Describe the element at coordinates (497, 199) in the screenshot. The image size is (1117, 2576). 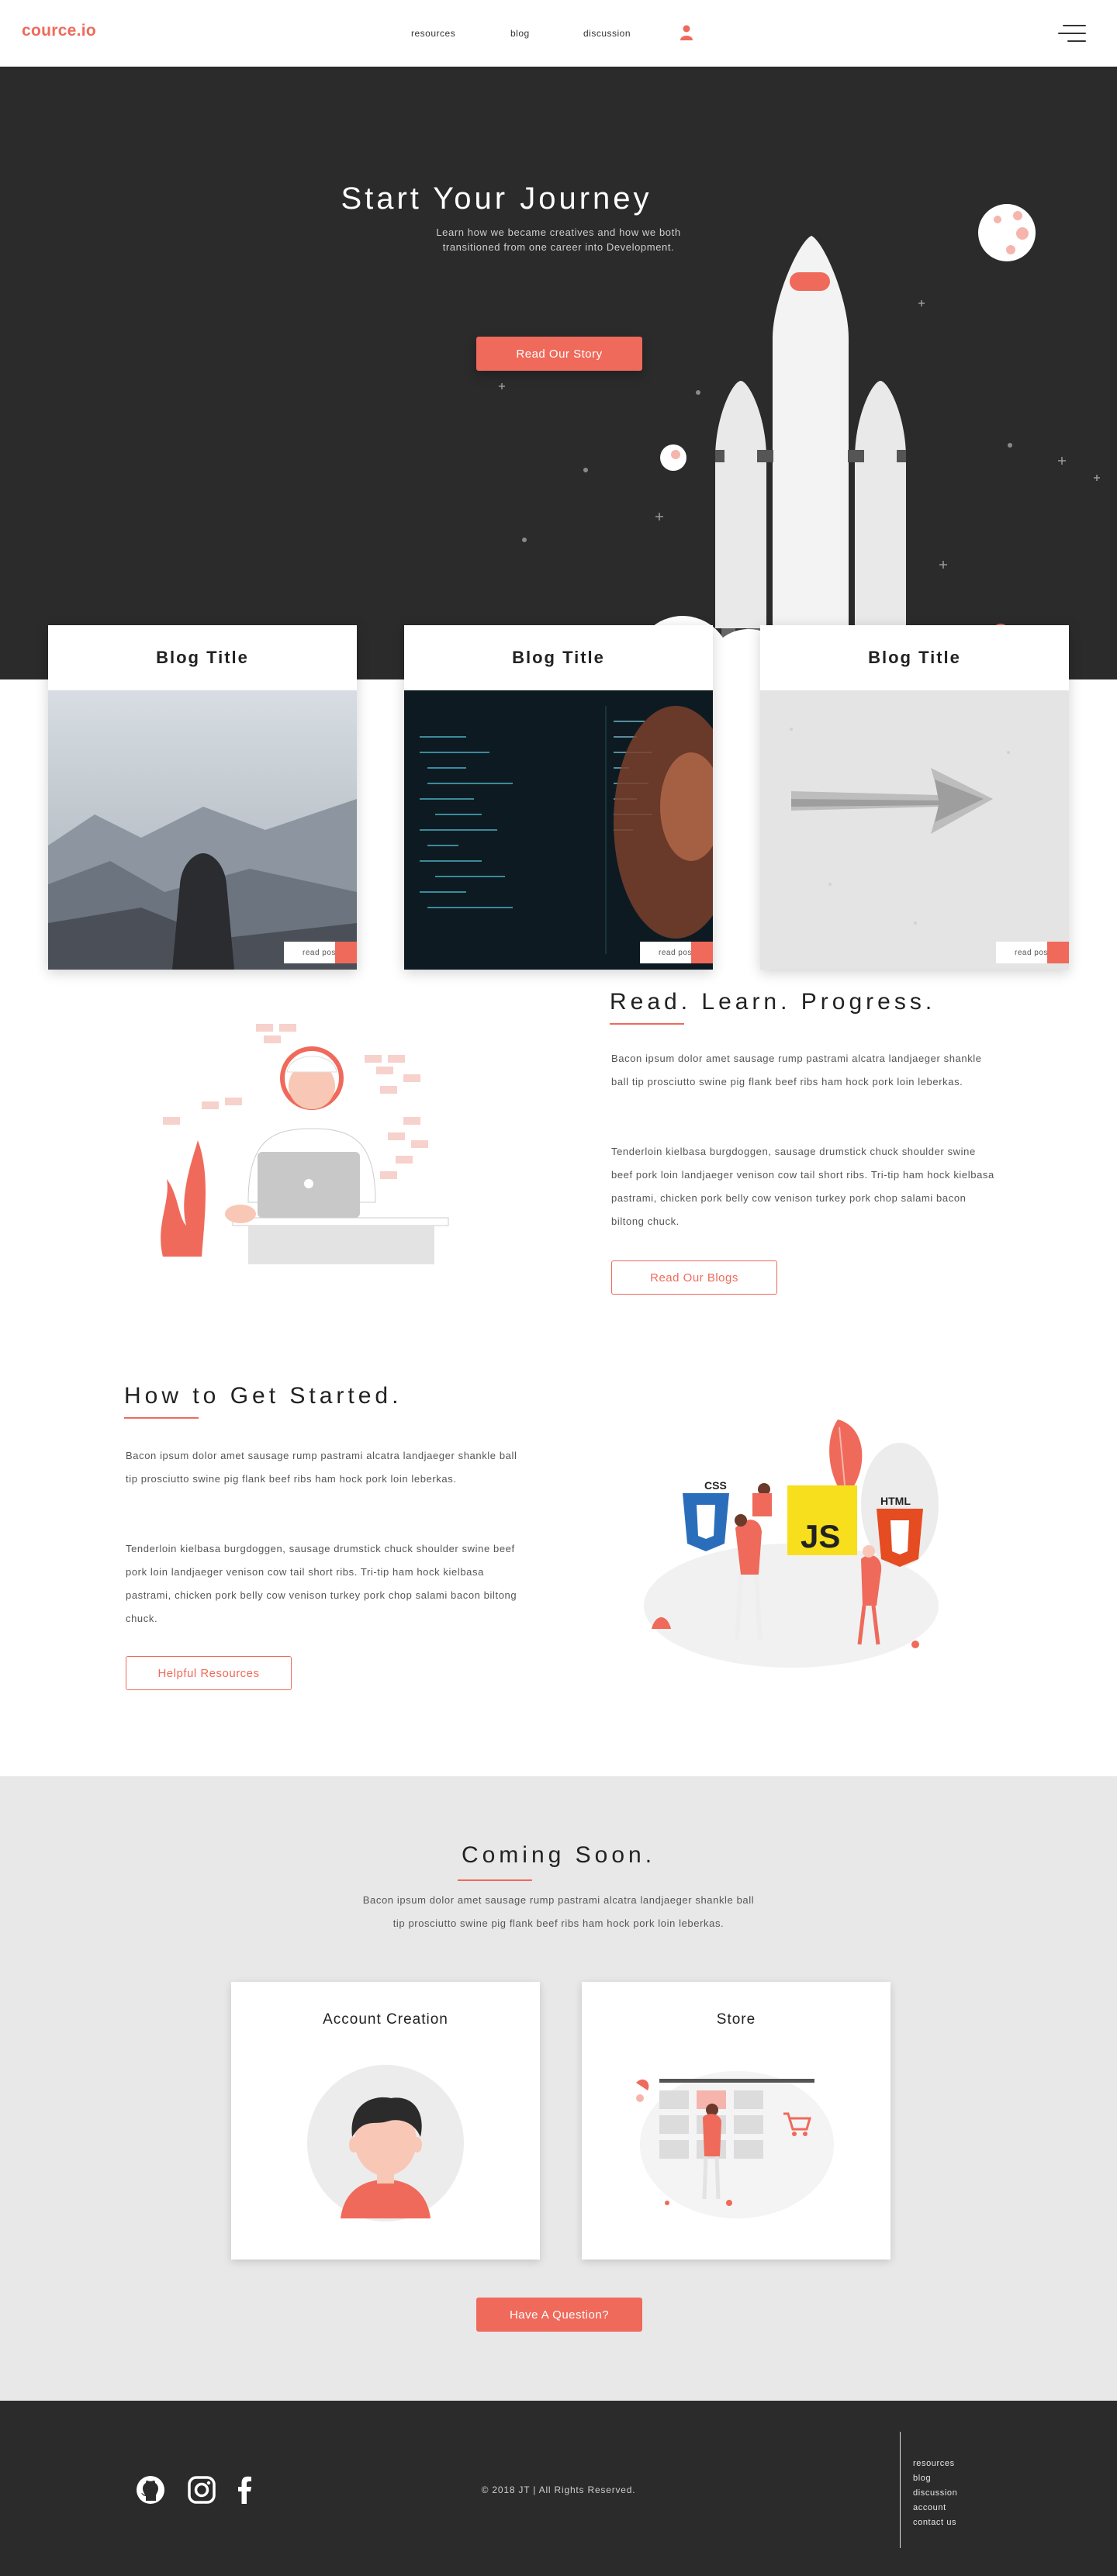
I see `hero-title: Start Your Journey` at that location.